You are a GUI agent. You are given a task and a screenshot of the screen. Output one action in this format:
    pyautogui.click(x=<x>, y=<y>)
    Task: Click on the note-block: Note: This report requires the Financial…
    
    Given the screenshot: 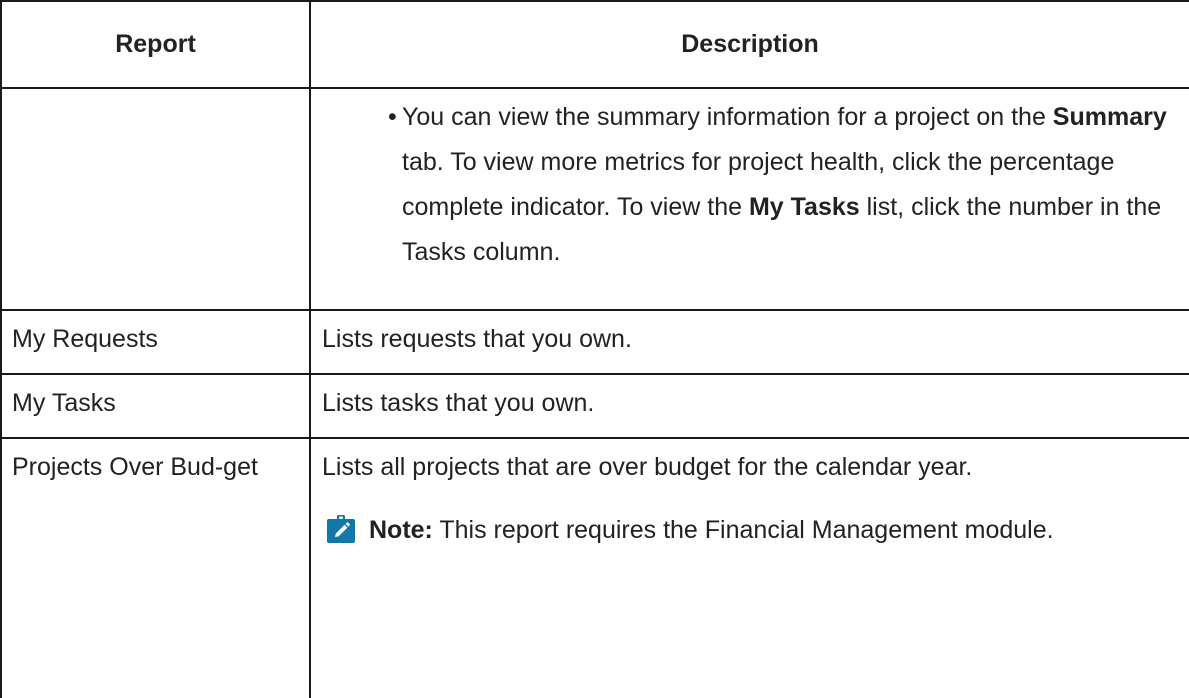 What is the action you would take?
    pyautogui.click(x=750, y=530)
    